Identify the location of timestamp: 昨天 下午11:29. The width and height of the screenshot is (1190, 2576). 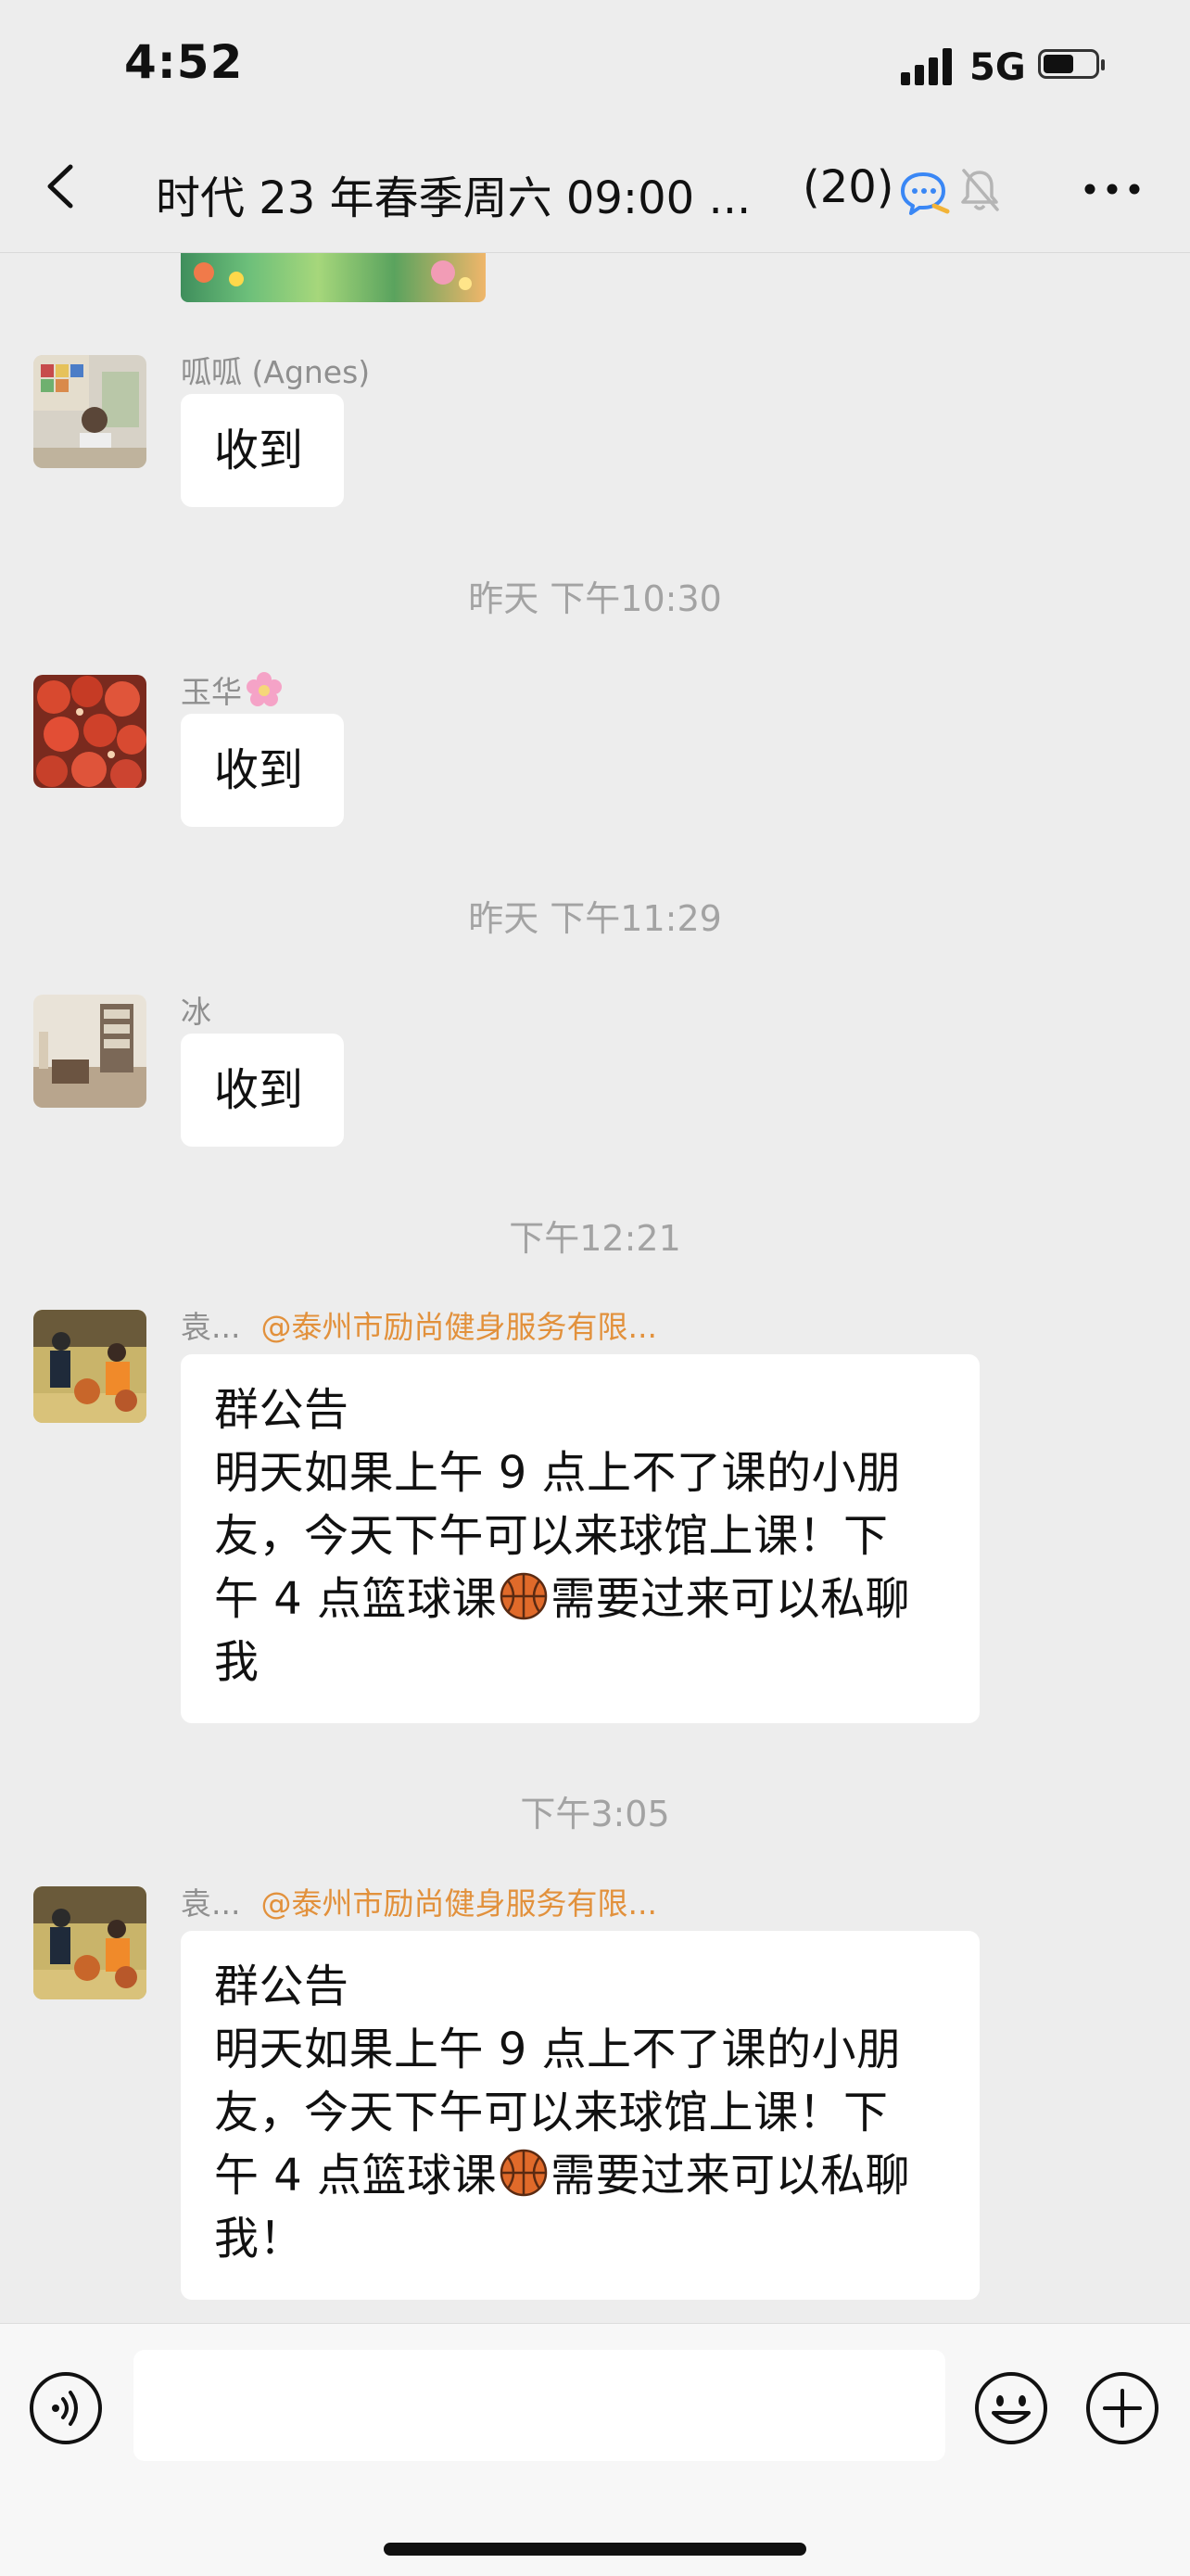
(595, 918).